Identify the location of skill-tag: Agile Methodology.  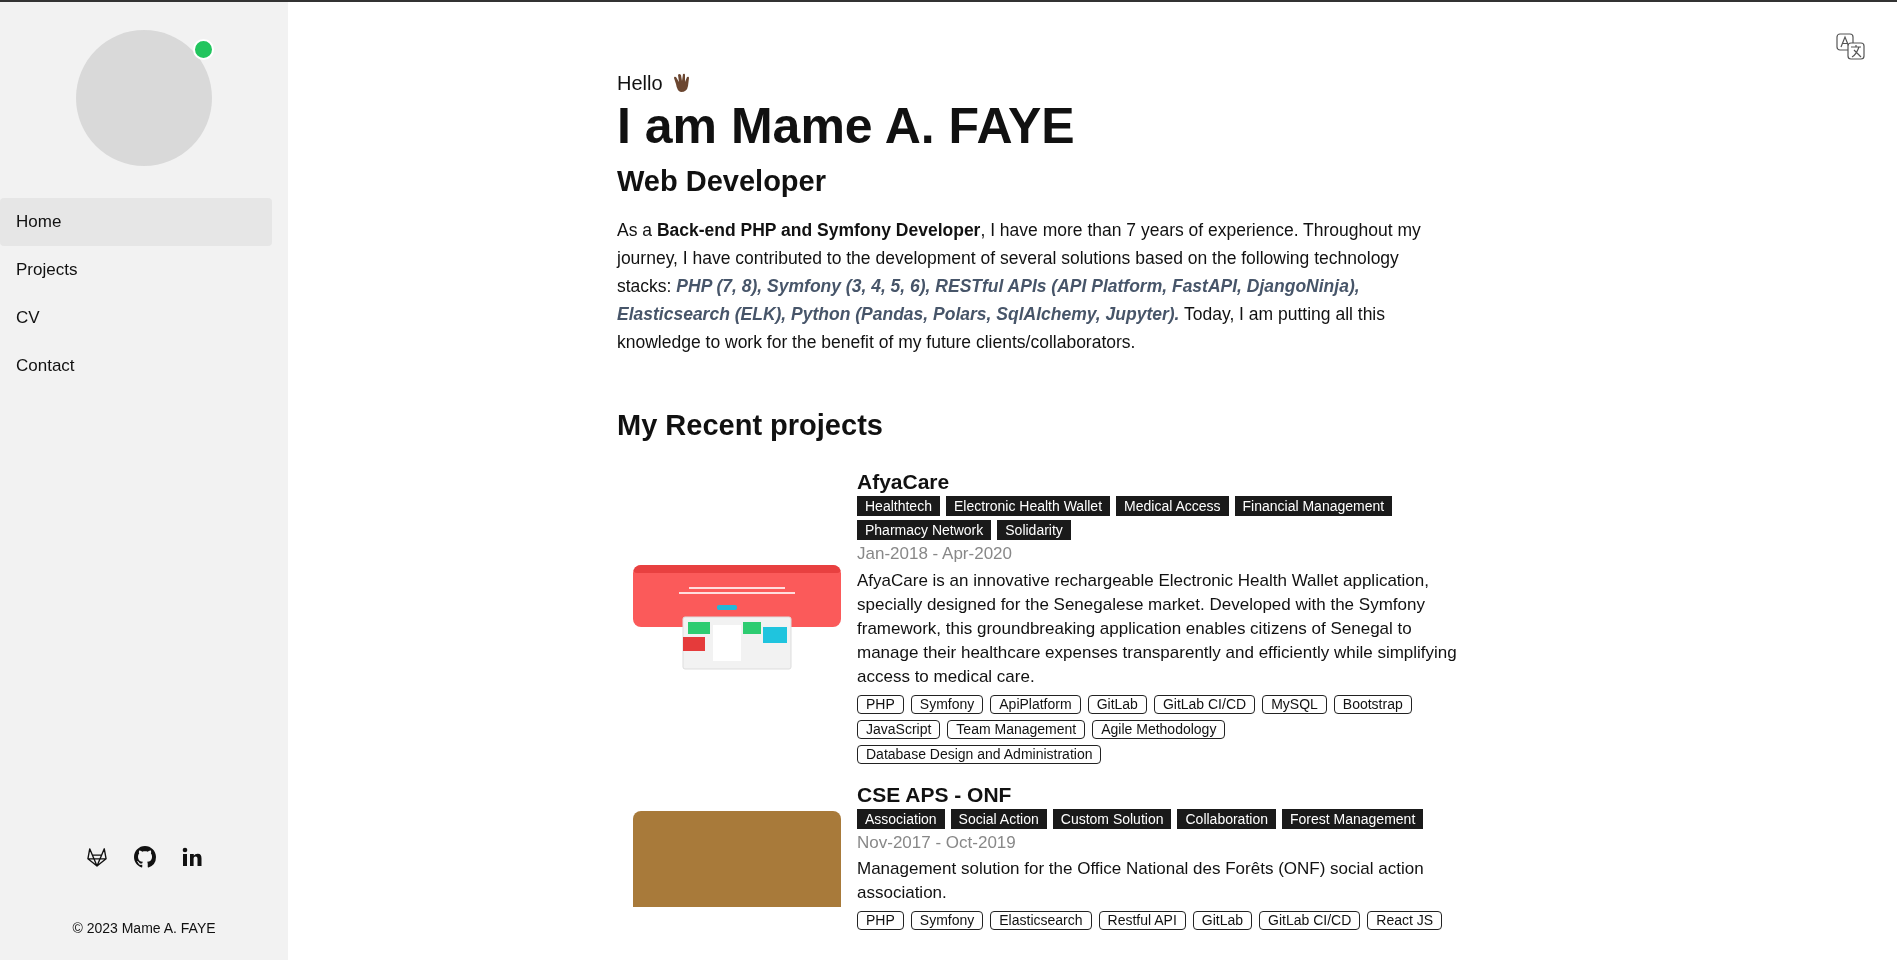
(1159, 729).